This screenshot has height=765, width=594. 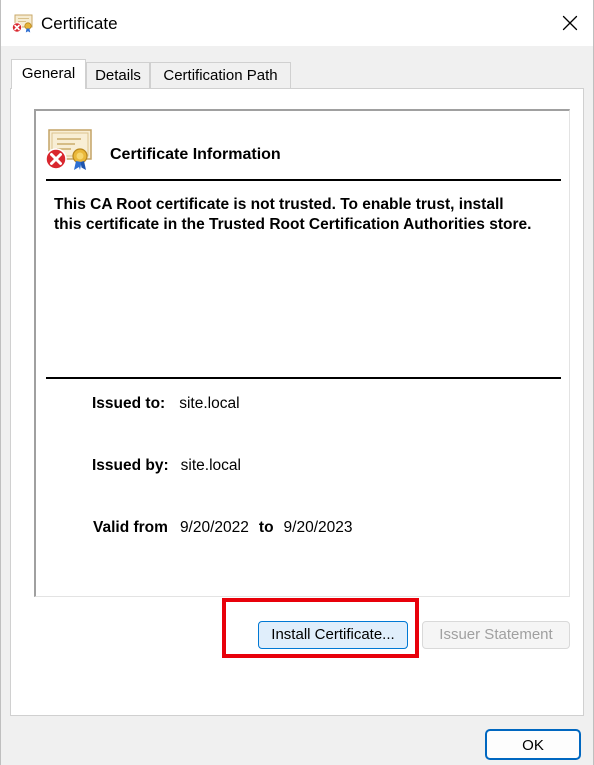 I want to click on issued-to-row: Issued to: site.local, so click(x=166, y=404).